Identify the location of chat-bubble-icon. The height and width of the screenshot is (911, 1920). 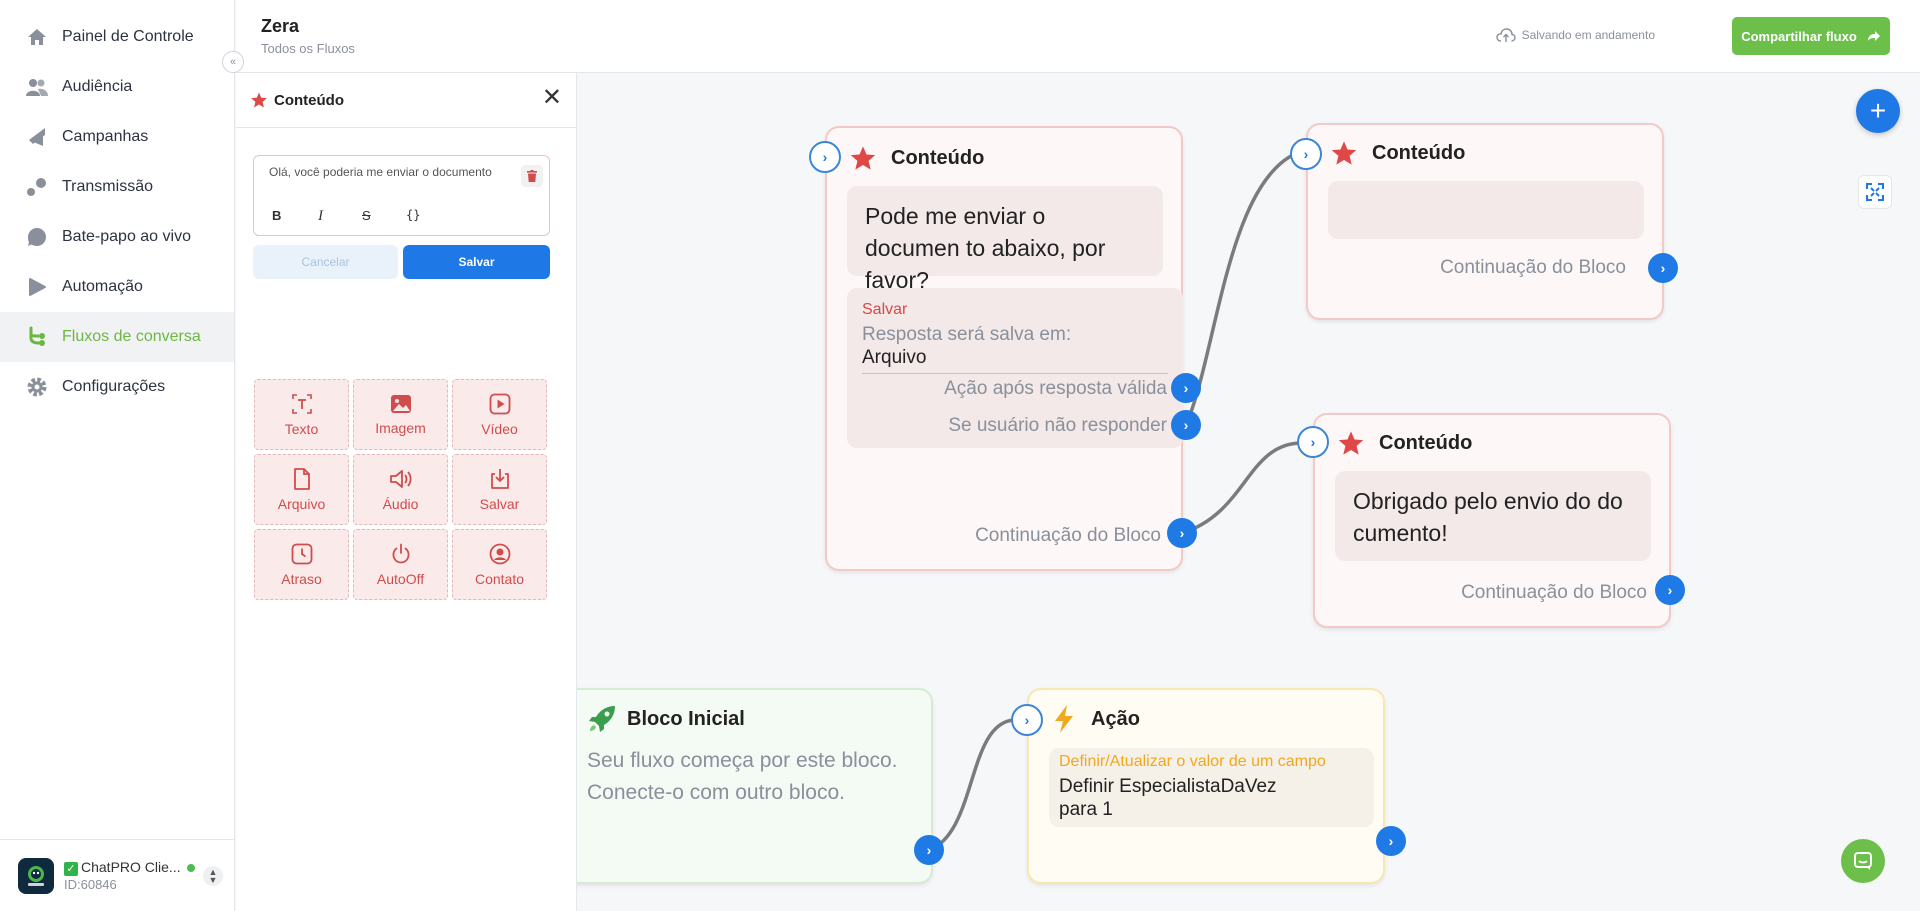
(1863, 861).